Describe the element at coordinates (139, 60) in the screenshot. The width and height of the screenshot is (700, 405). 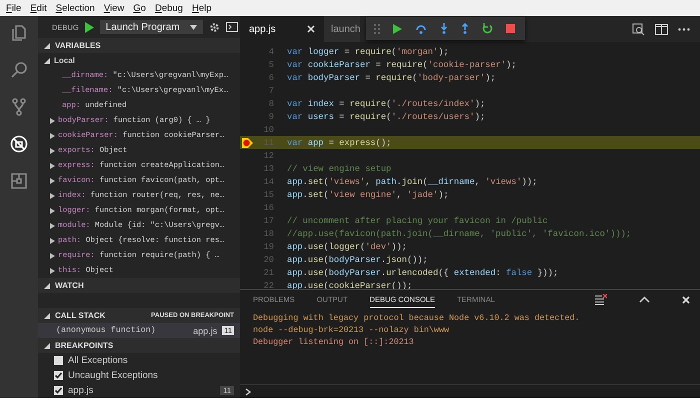
I see `scope-row: Local` at that location.